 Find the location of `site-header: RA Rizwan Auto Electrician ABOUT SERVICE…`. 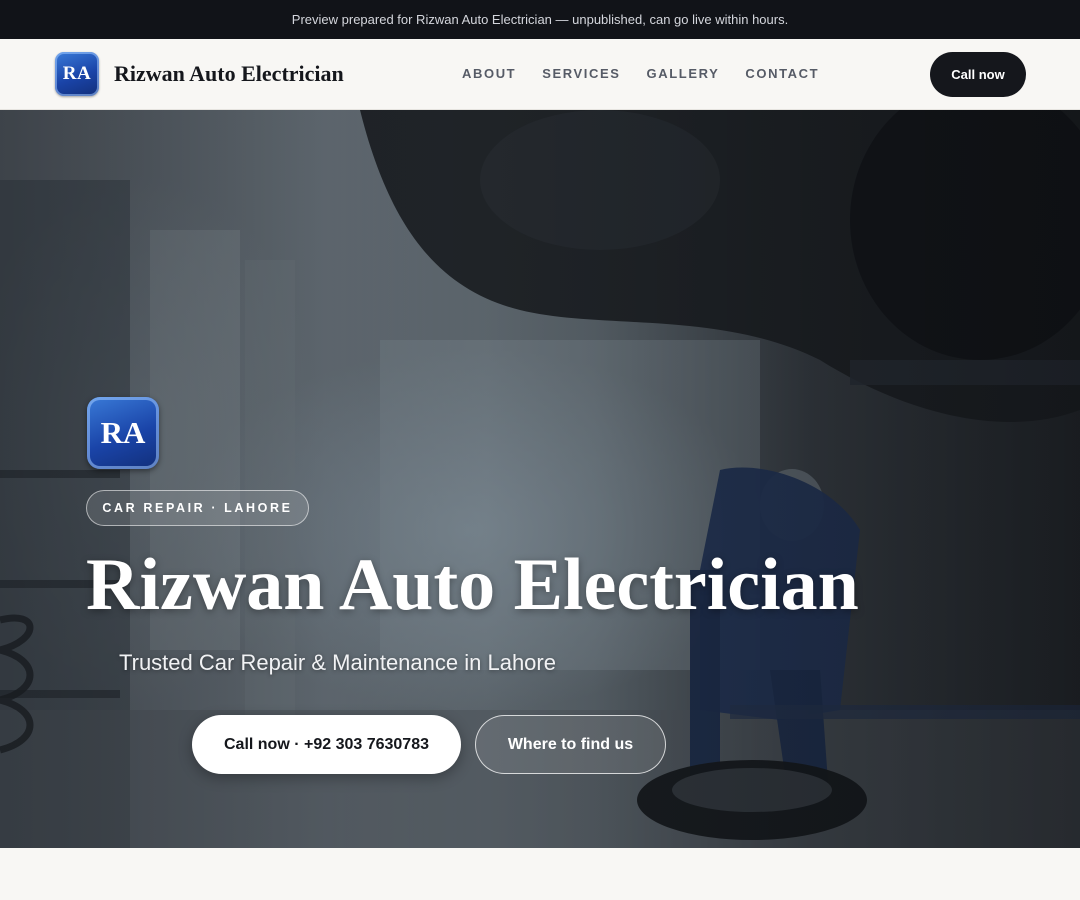

site-header: RA Rizwan Auto Electrician ABOUT SERVICE… is located at coordinates (540, 74).